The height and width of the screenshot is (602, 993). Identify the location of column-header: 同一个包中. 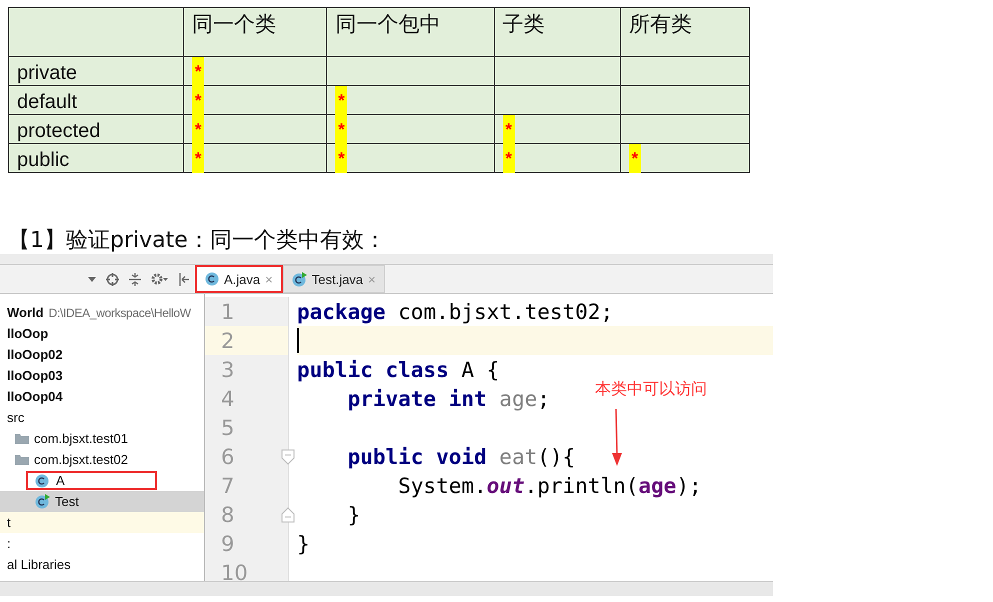
(410, 32).